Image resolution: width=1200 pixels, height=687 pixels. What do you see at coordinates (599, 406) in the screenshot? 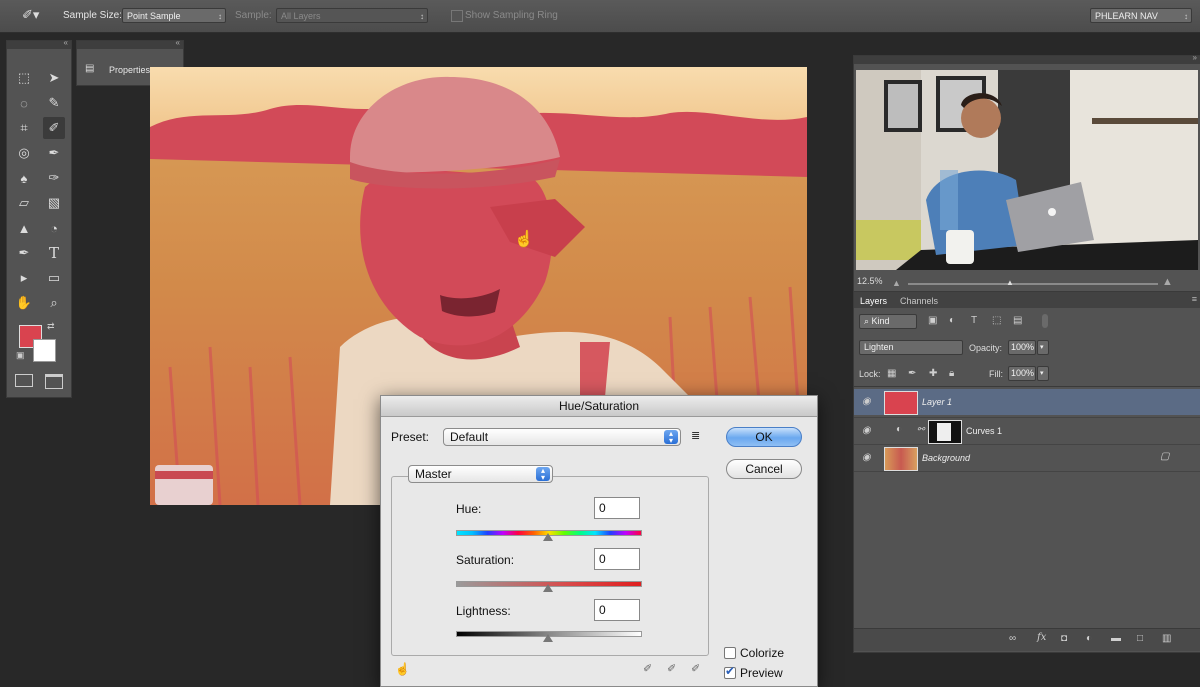
I see `dialog-titlebar: Hue/Saturation` at bounding box center [599, 406].